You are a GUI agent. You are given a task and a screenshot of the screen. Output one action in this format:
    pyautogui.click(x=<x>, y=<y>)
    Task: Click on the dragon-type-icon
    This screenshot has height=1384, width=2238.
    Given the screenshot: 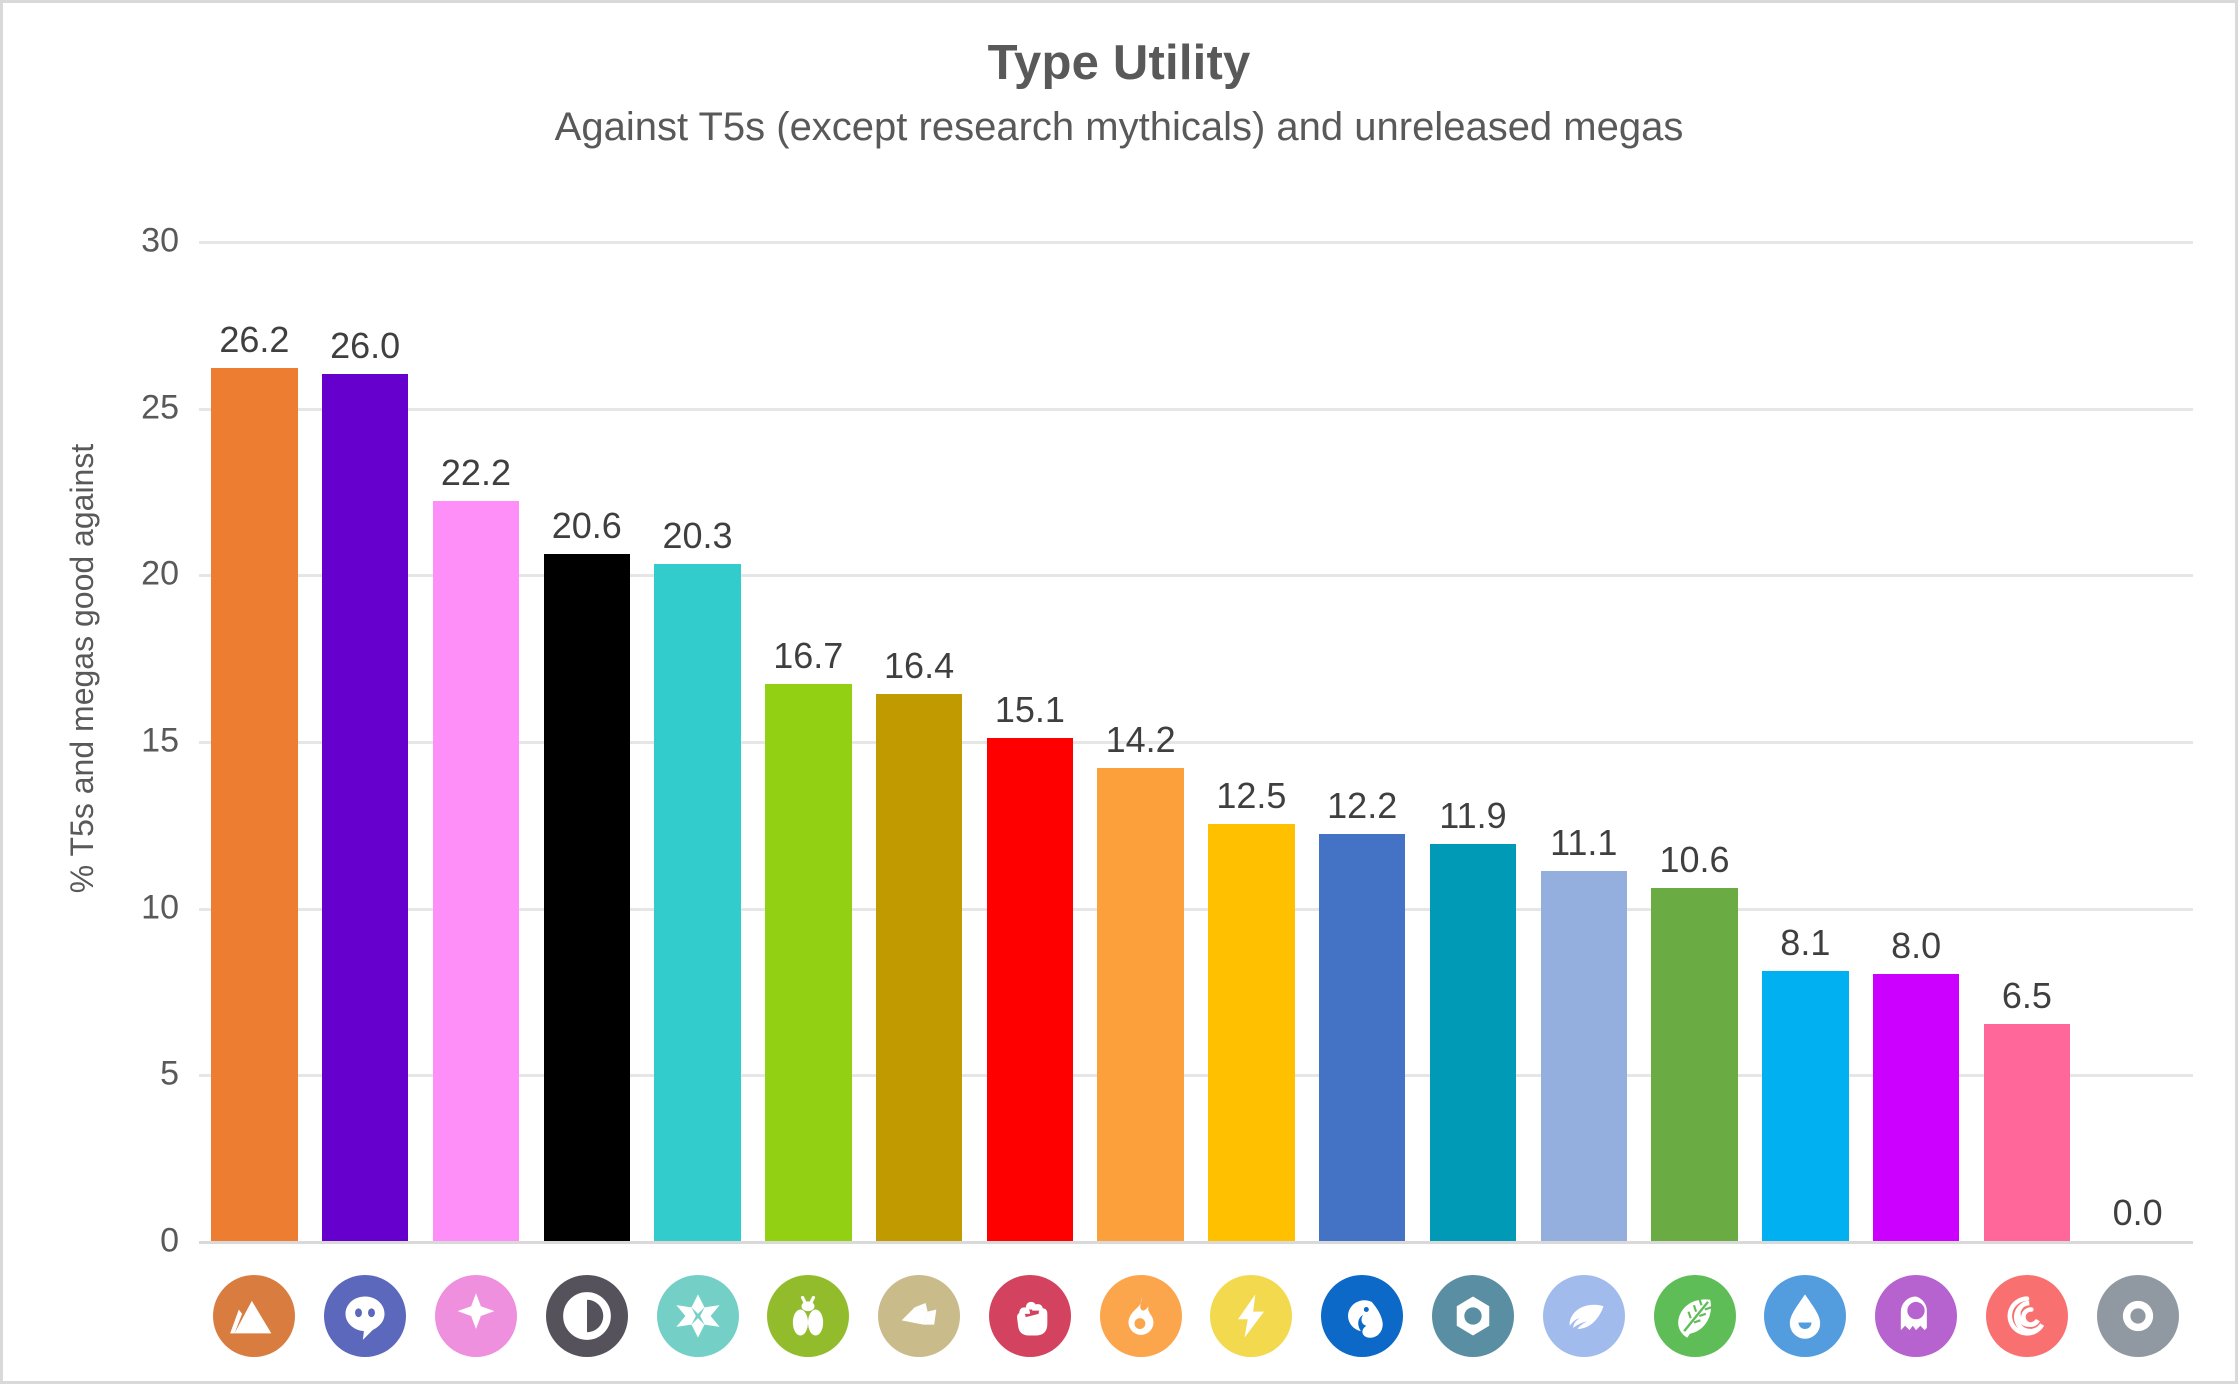 What is the action you would take?
    pyautogui.click(x=1362, y=1316)
    